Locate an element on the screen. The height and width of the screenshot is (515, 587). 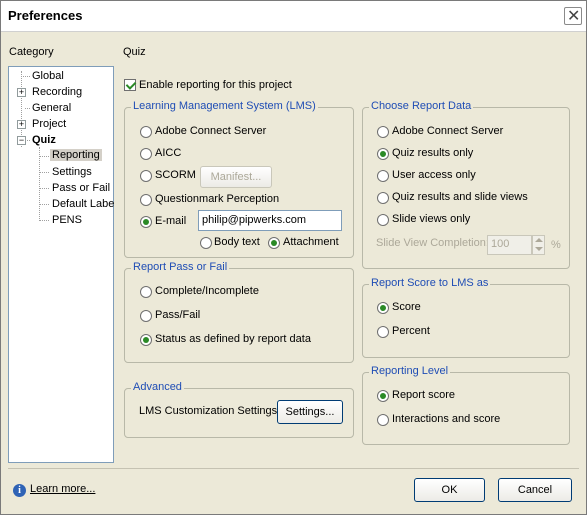
score-label: Score is located at coordinates (406, 307).